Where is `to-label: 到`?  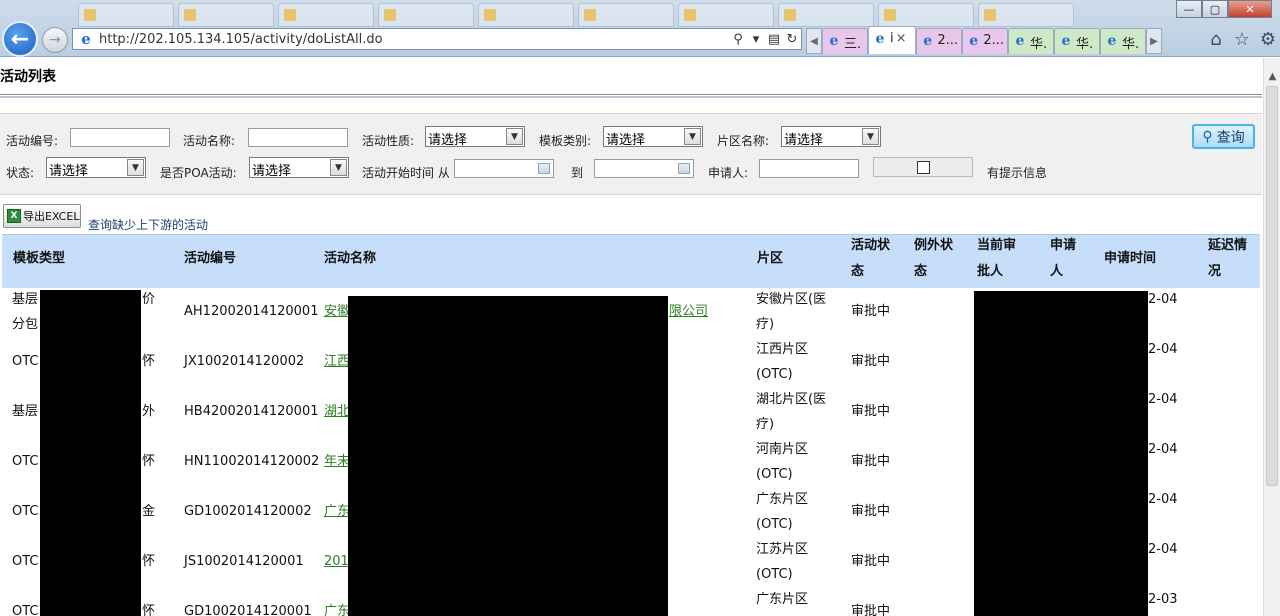
to-label: 到 is located at coordinates (577, 173).